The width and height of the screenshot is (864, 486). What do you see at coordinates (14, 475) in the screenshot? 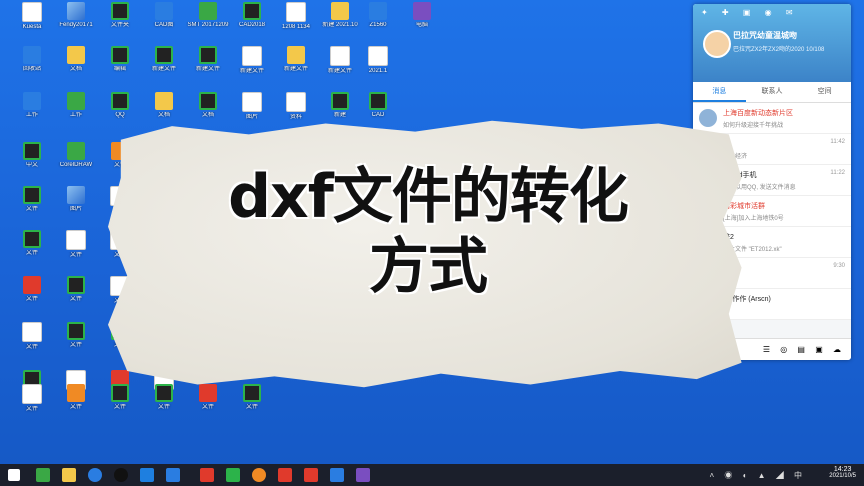
I see `windows-start-icon` at bounding box center [14, 475].